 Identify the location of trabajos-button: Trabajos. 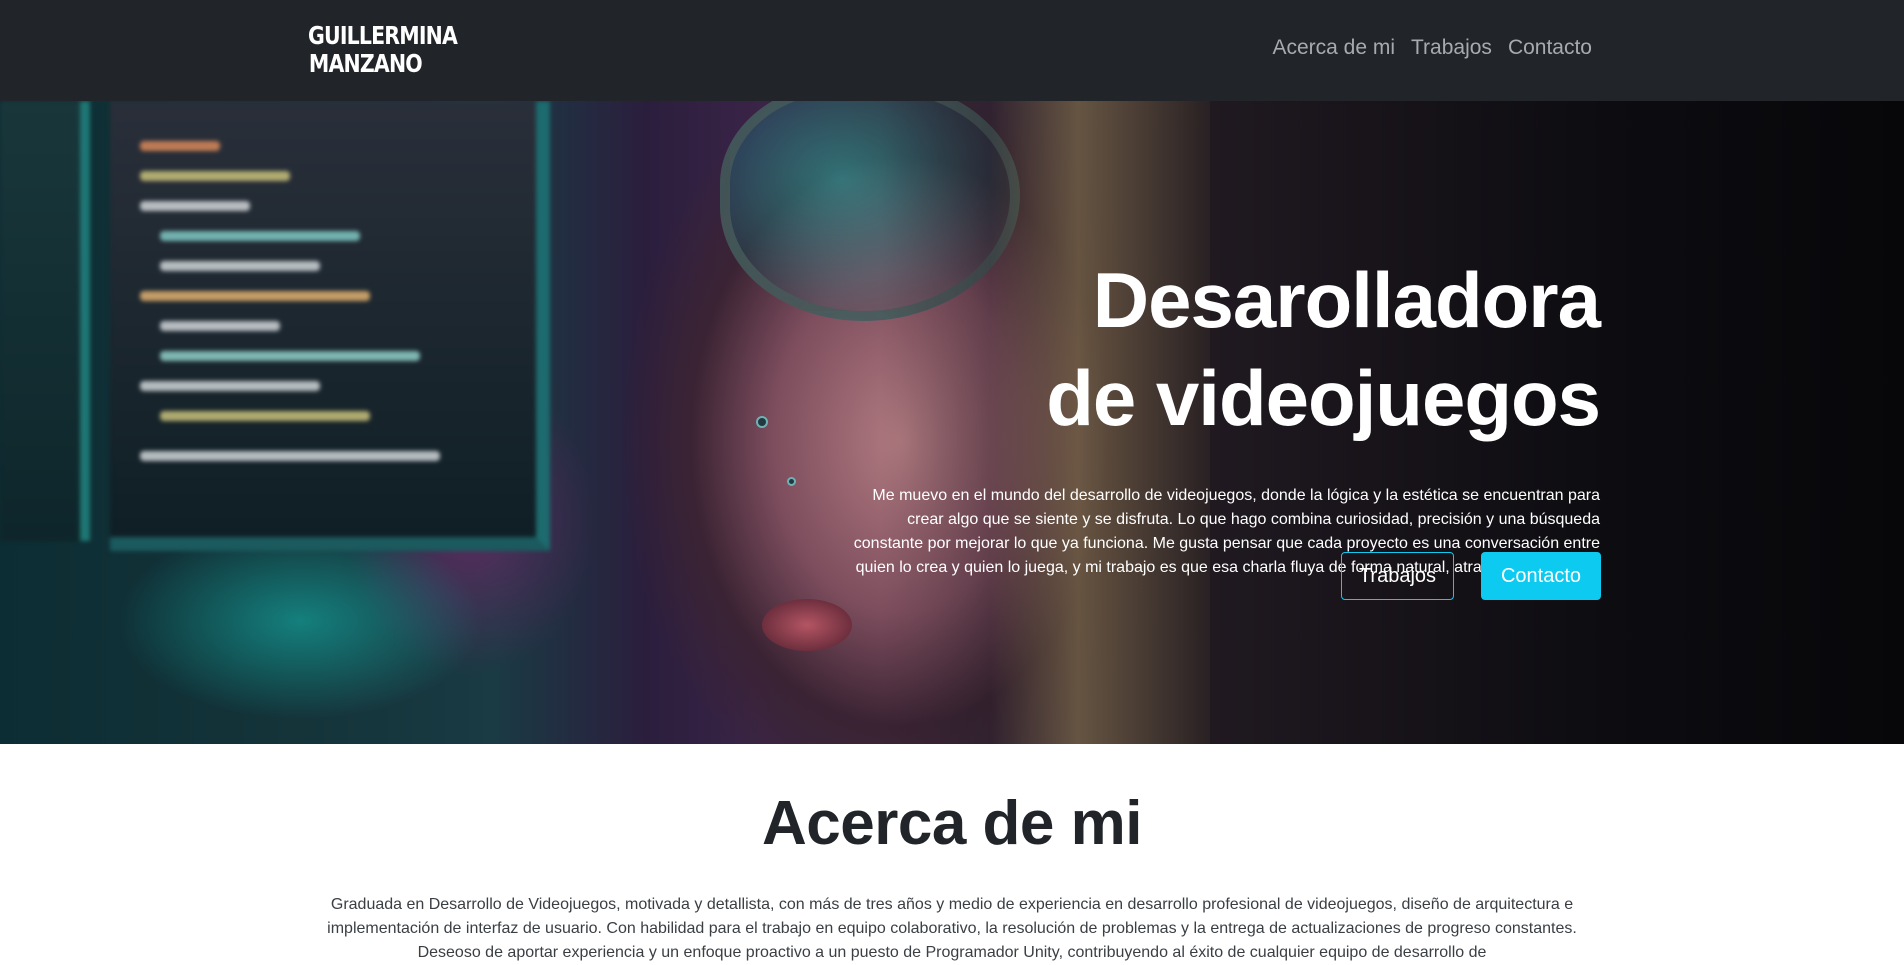
(1397, 576).